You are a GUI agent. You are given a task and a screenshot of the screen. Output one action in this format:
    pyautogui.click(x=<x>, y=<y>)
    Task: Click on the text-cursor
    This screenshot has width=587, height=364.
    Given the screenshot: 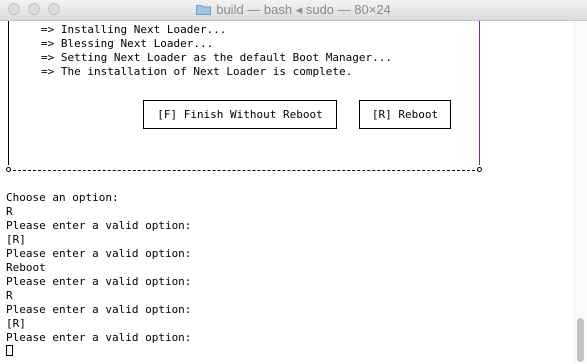 What is the action you would take?
    pyautogui.click(x=9, y=350)
    